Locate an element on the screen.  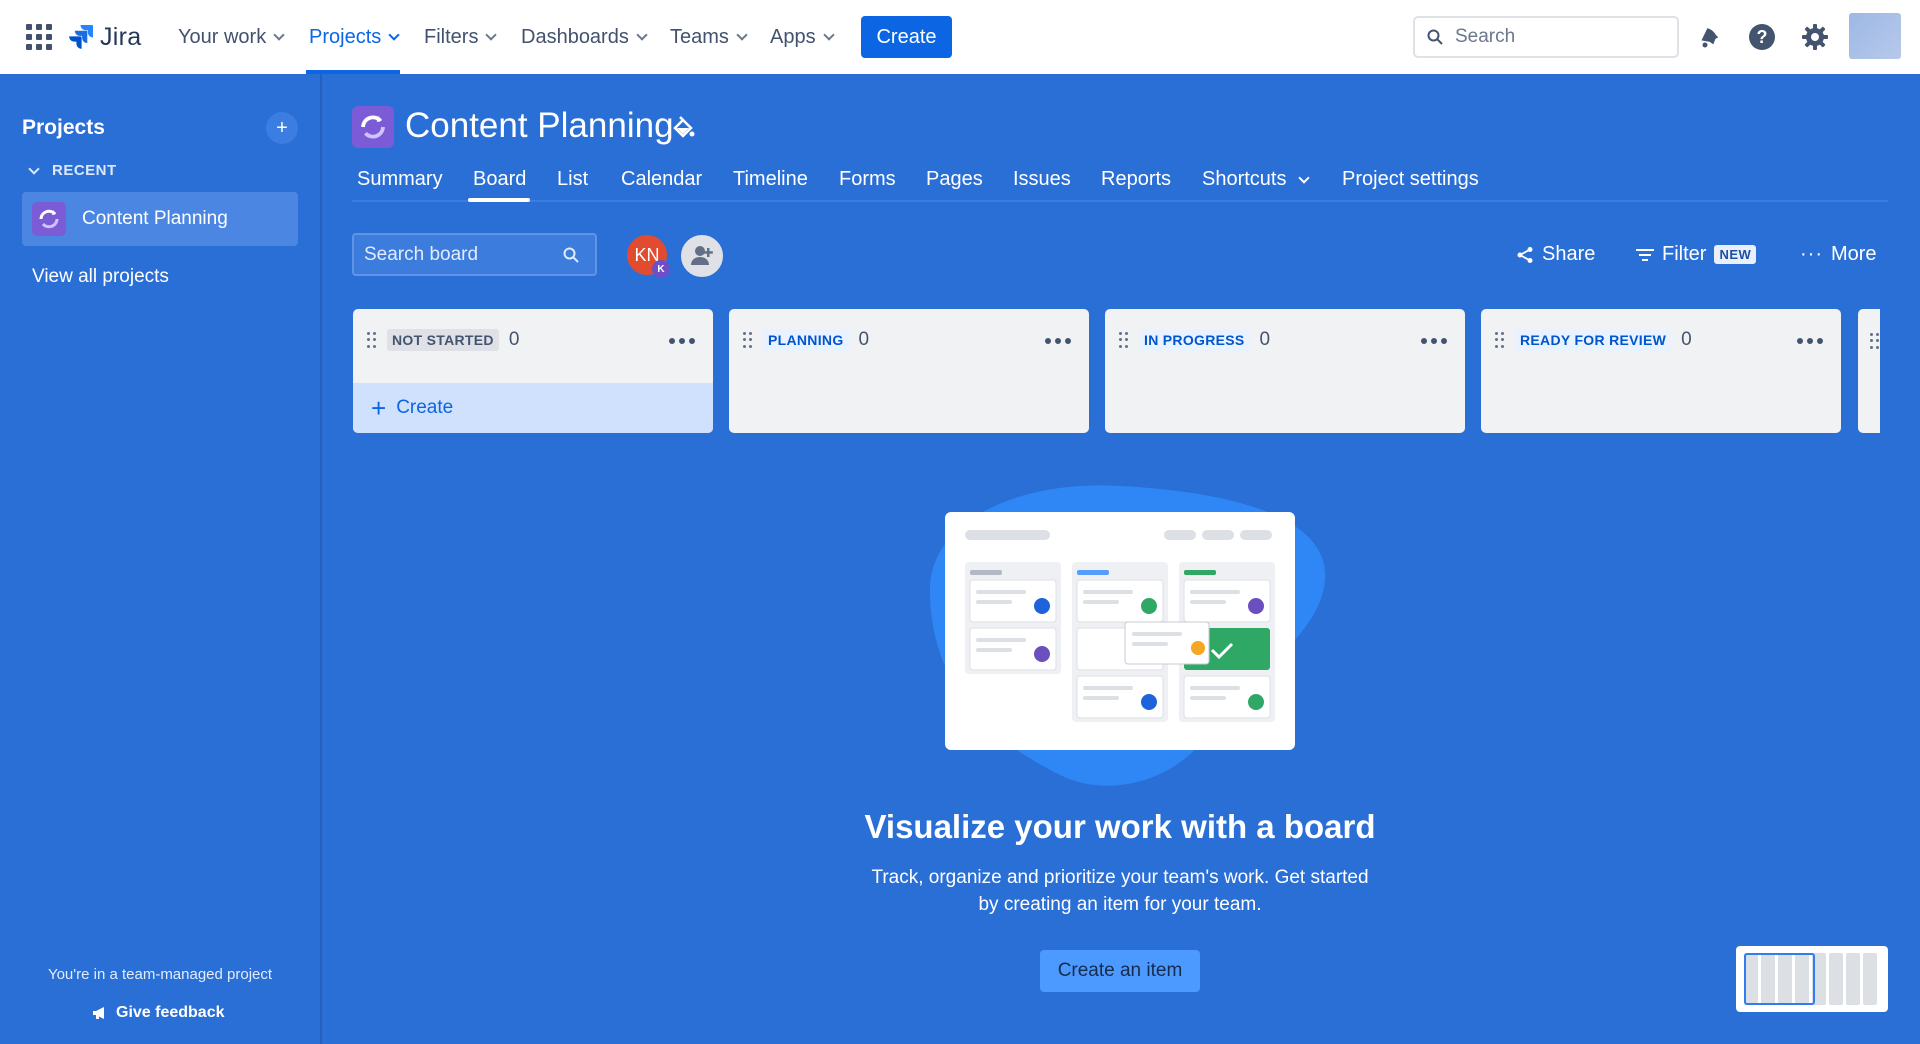
board-search-input: Search board is located at coordinates (474, 254).